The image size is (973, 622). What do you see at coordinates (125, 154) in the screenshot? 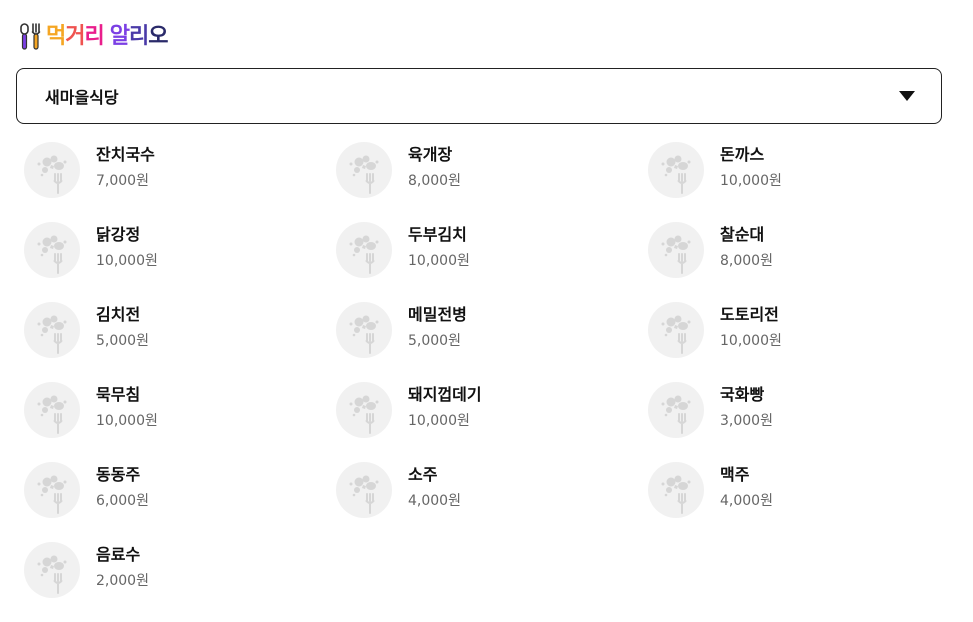
I see `menu-item-name: 잔치국수` at bounding box center [125, 154].